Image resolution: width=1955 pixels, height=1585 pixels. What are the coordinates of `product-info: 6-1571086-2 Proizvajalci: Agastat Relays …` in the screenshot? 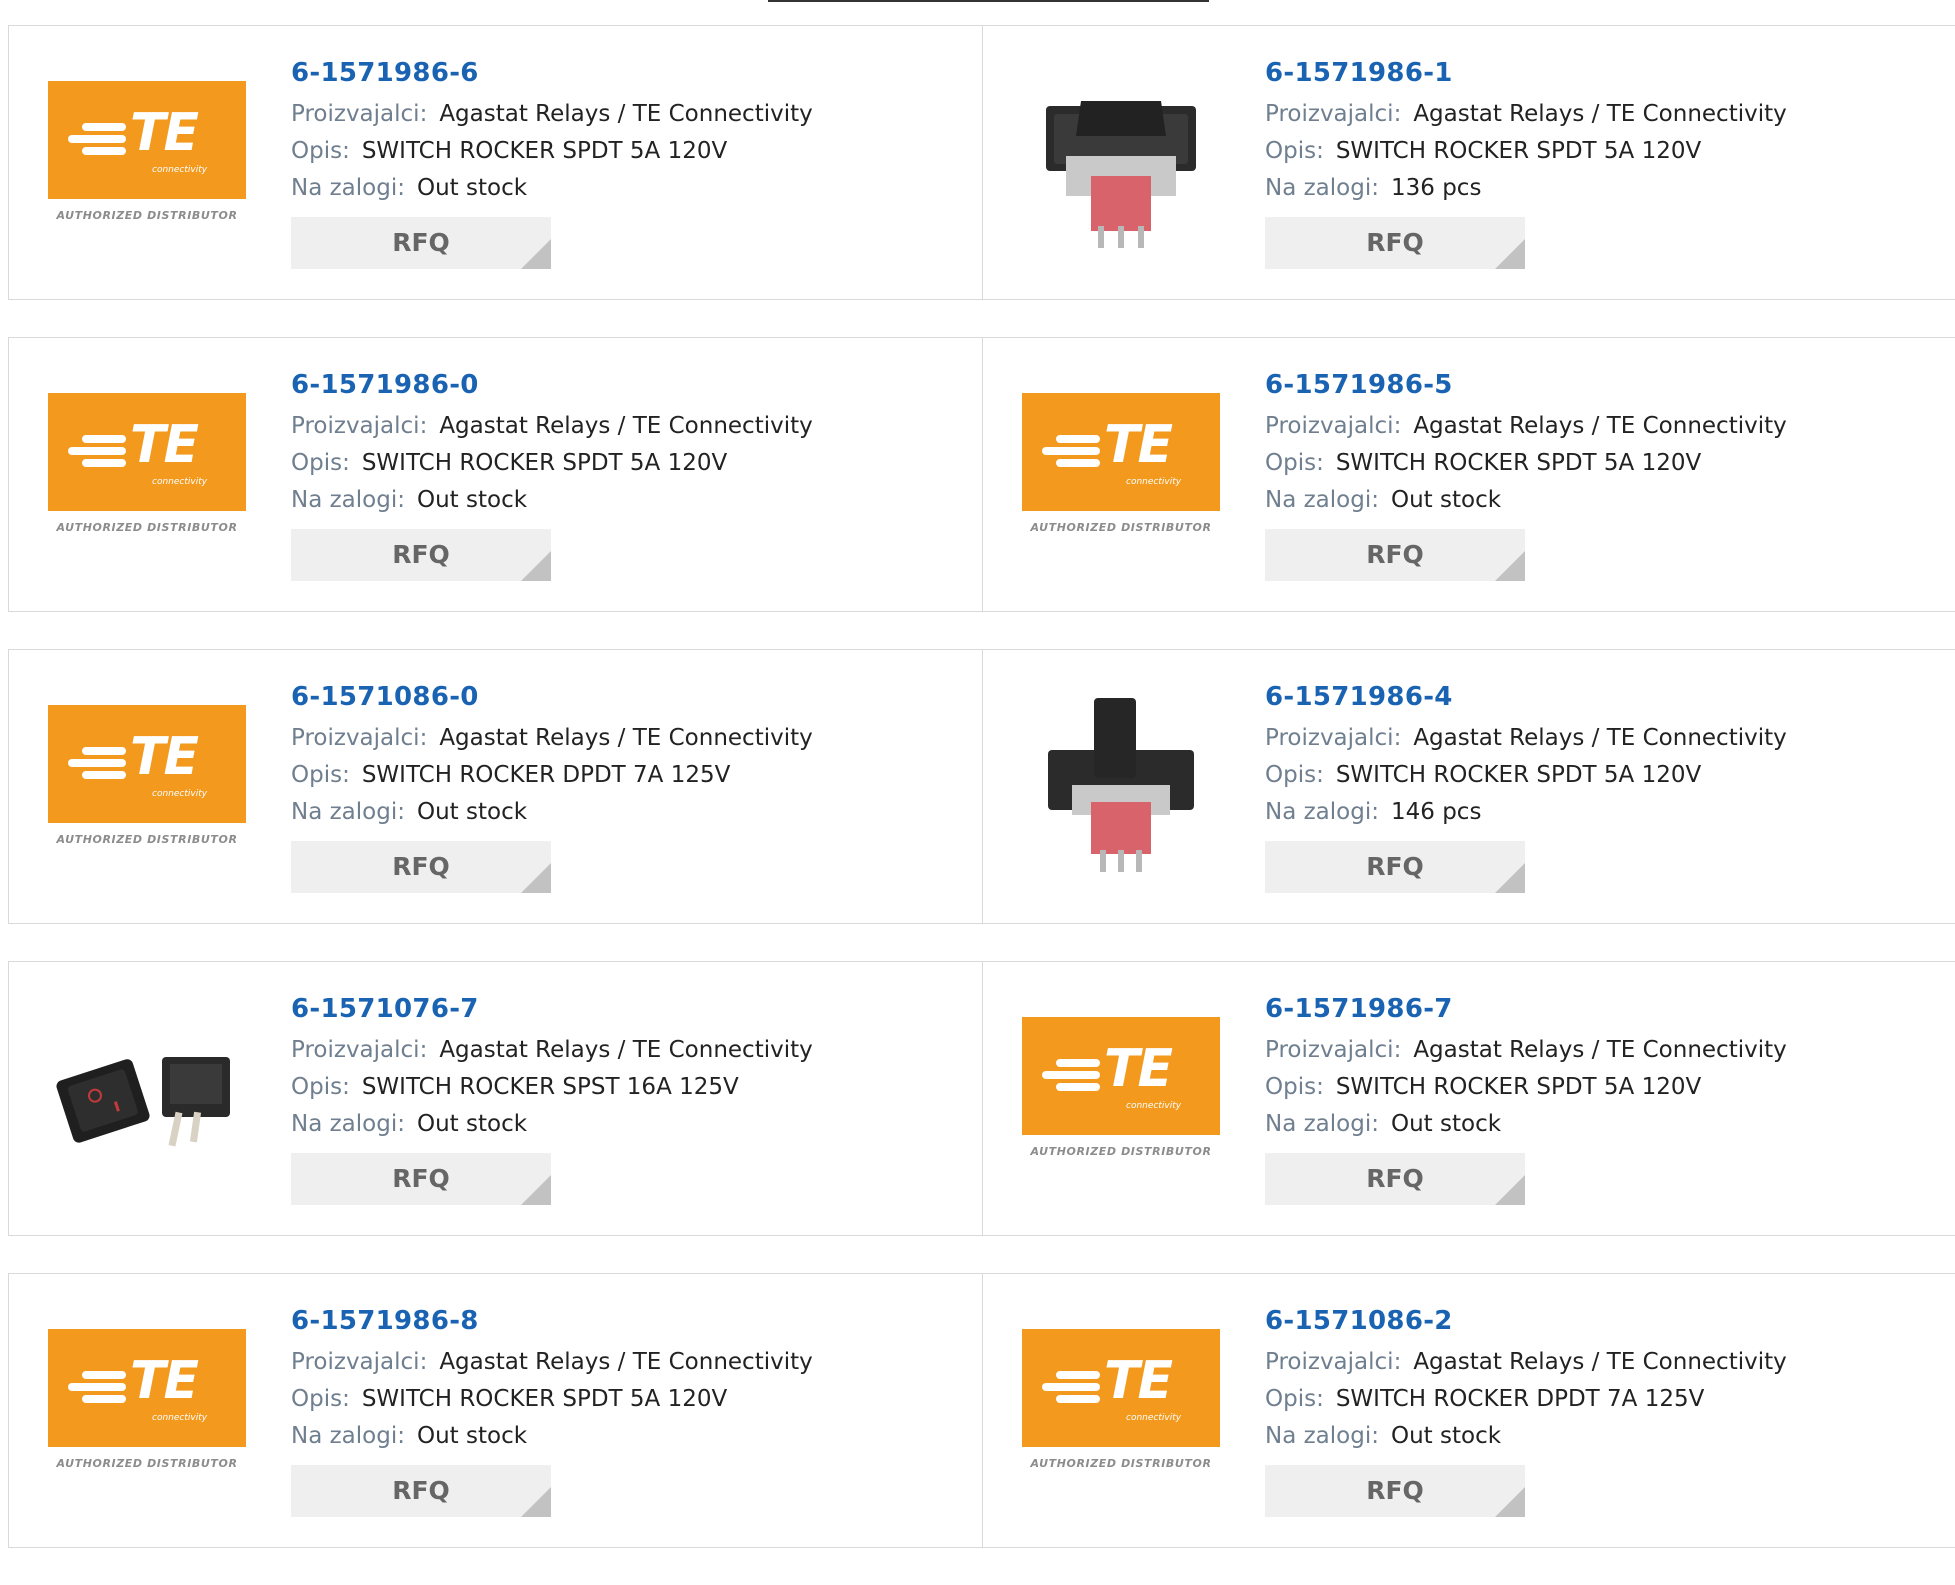 It's located at (1526, 1410).